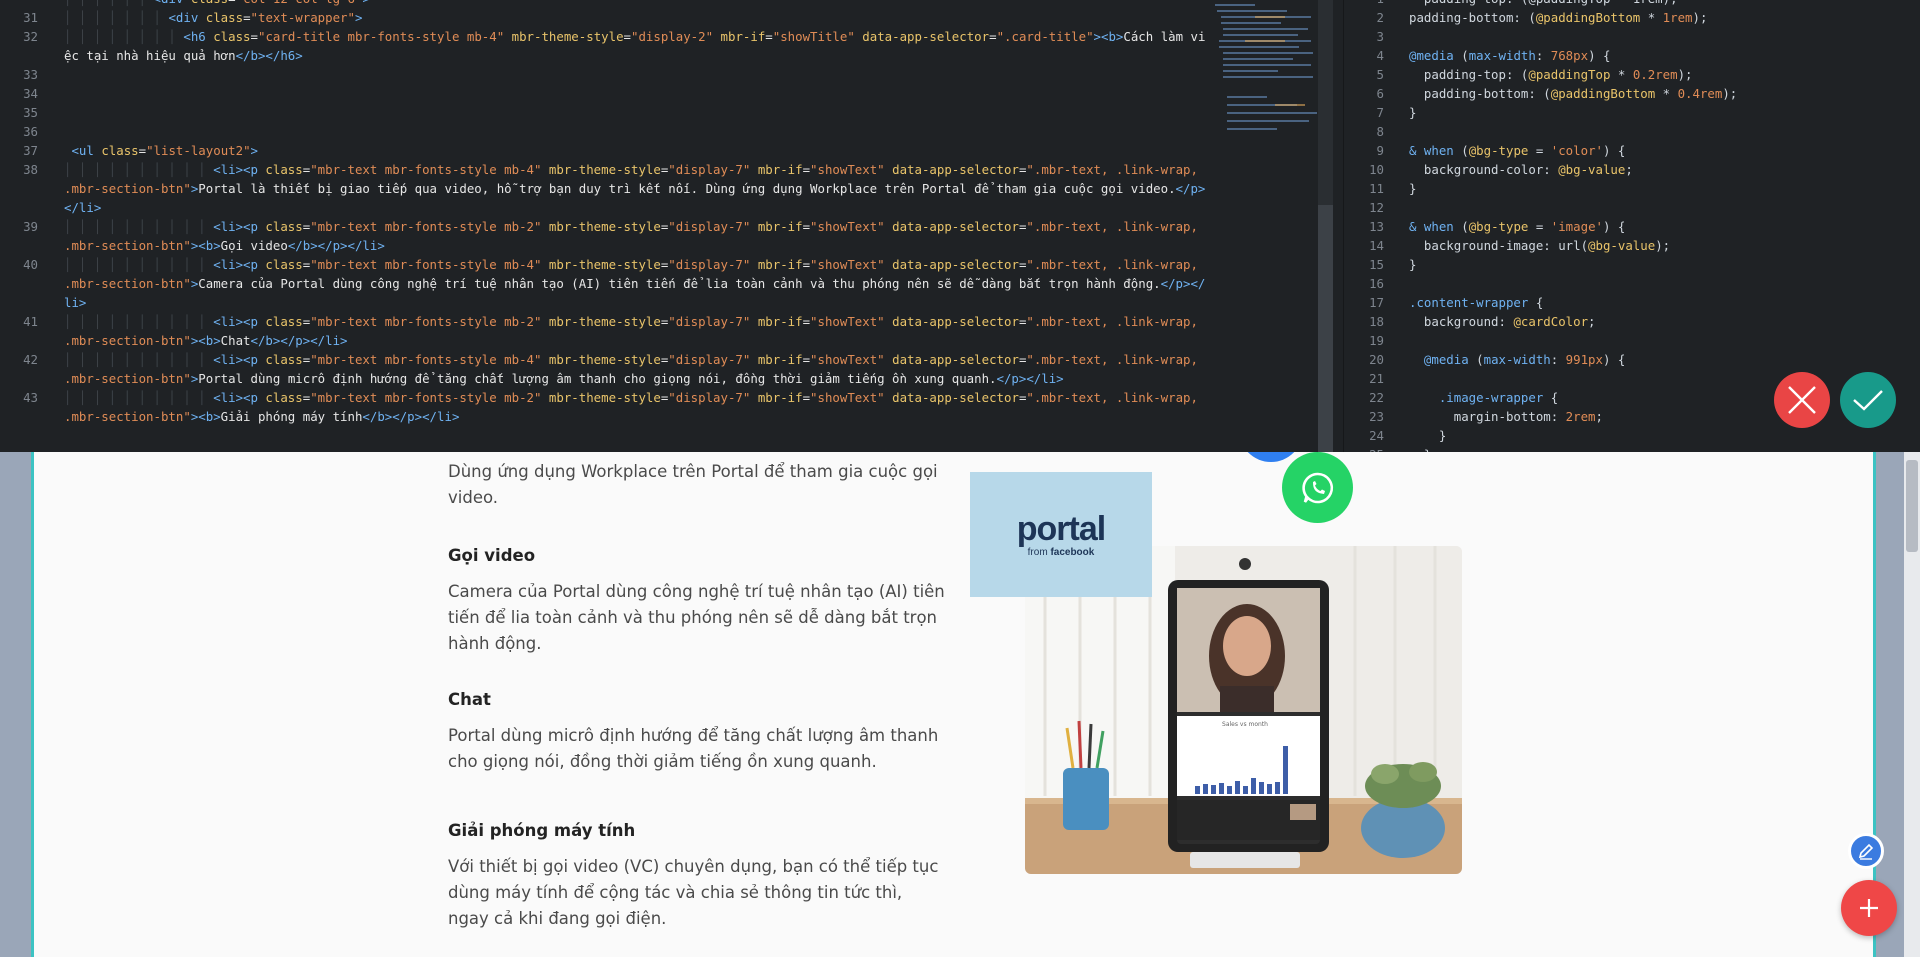  I want to click on whatsapp-button, so click(1317, 487).